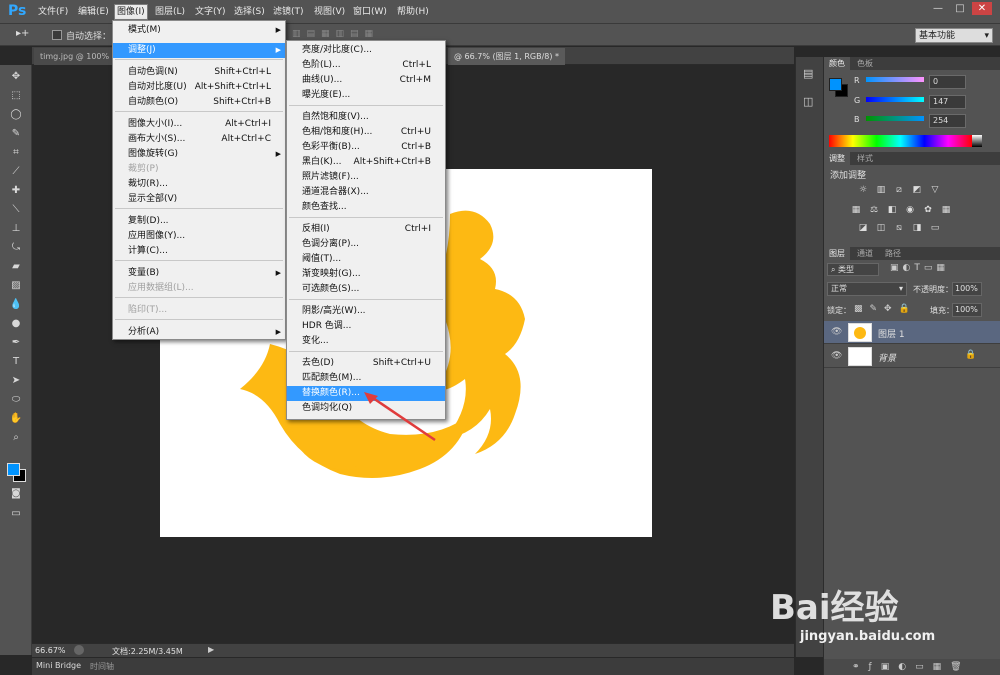 This screenshot has height=675, width=1000. Describe the element at coordinates (370, 12) in the screenshot. I see `menu-item: 窗口(W)` at that location.